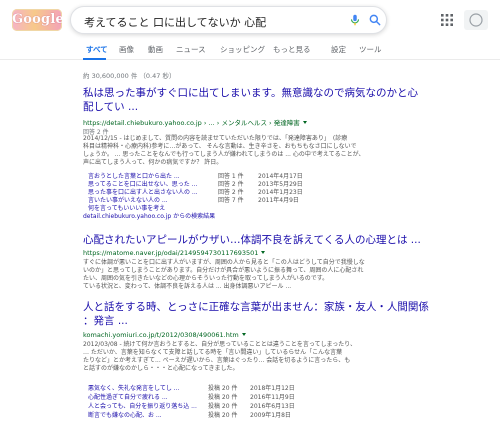  Describe the element at coordinates (129, 76) in the screenshot. I see `result-stats: 約 30,600,000 件 （0.47 秒）` at that location.